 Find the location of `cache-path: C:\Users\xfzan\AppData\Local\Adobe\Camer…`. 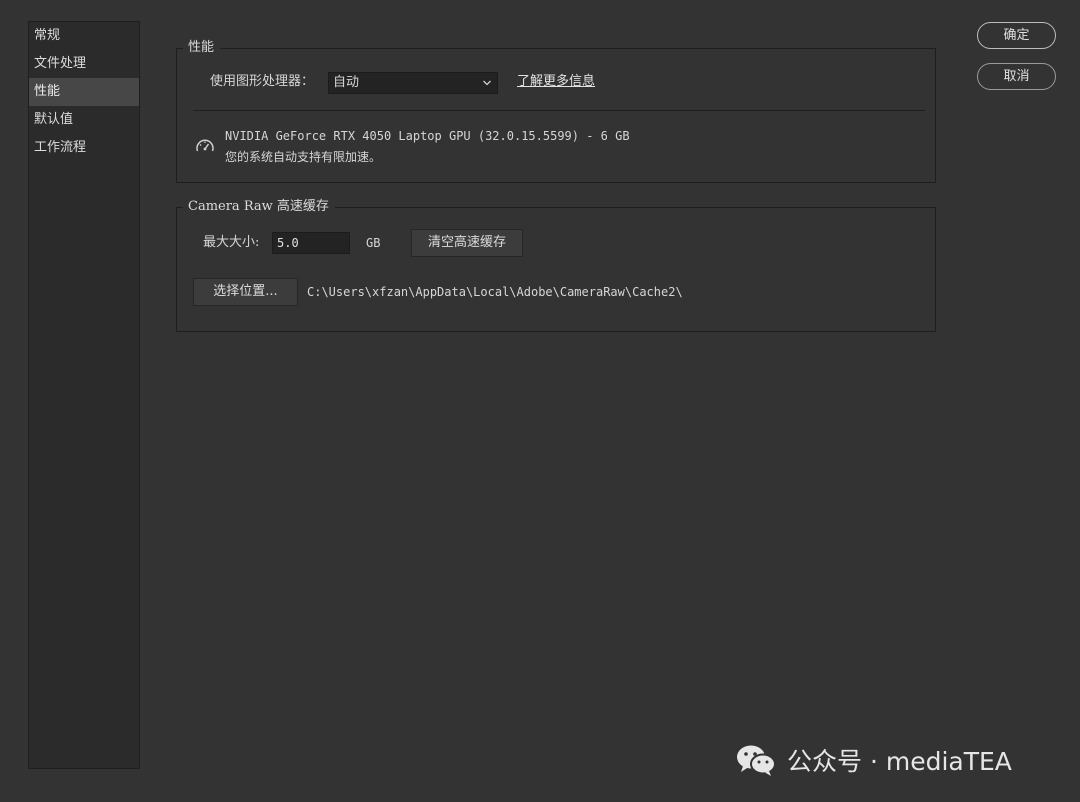

cache-path: C:\Users\xfzan\AppData\Local\Adobe\Camer… is located at coordinates (495, 292).